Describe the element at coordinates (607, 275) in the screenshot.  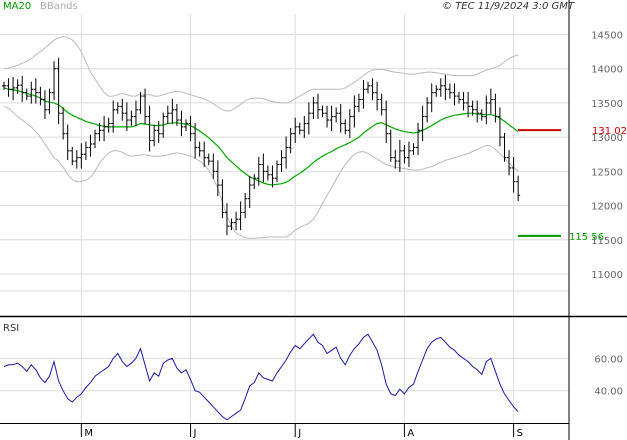
I see `price-tick-label: 11000` at that location.